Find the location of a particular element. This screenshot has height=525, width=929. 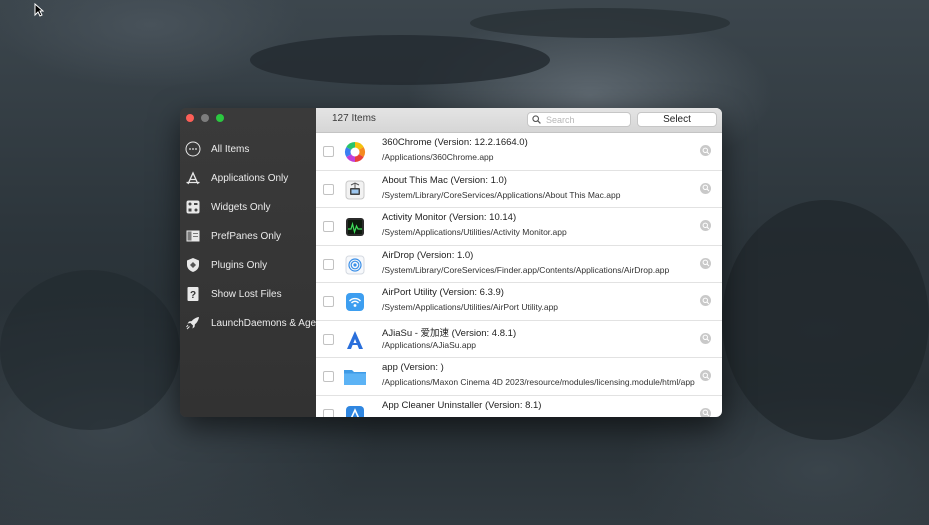

sidebar-item-applications-only: Applications Only is located at coordinates (248, 178).